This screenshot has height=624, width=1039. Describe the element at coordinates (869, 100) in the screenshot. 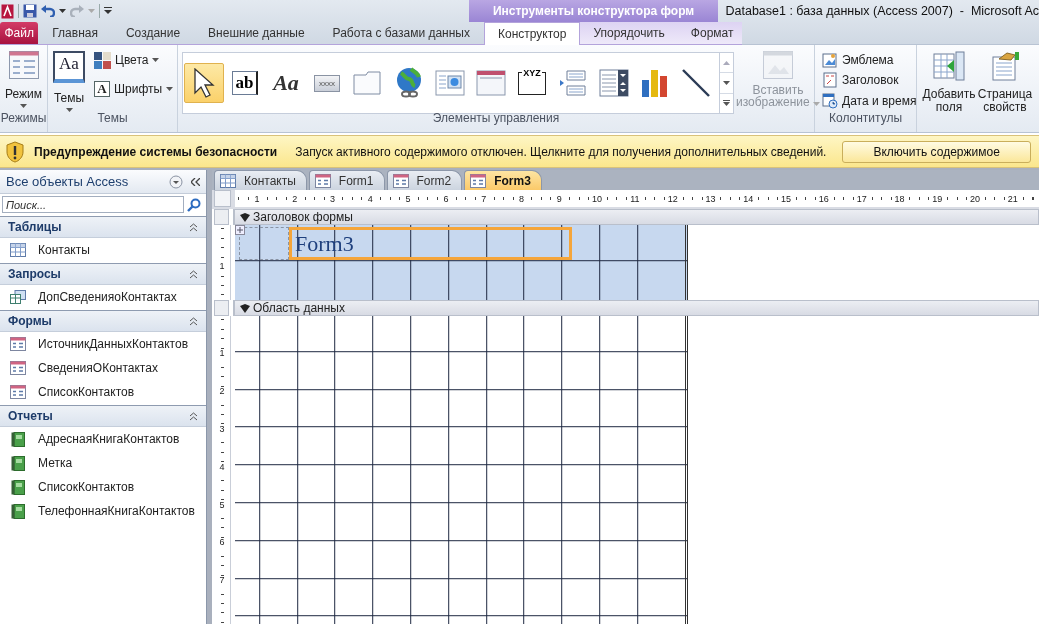

I see `header-footer-button: Дата и время` at that location.